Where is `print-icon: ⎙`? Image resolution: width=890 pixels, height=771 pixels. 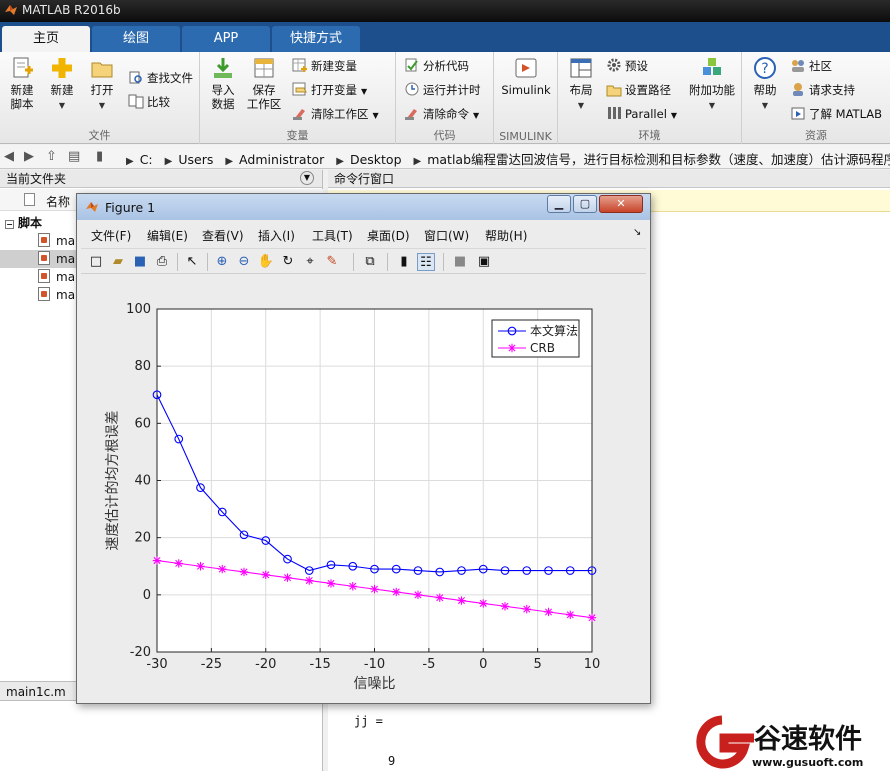
print-icon: ⎙ is located at coordinates (162, 262).